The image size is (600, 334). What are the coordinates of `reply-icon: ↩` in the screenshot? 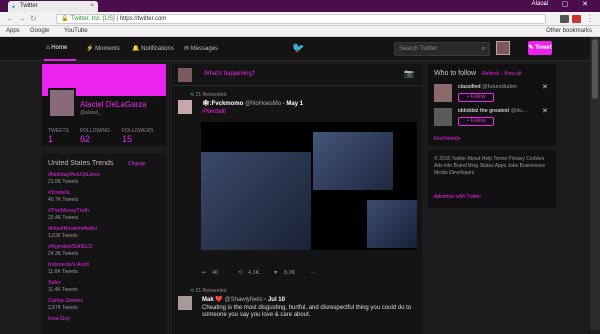 It's located at (204, 273).